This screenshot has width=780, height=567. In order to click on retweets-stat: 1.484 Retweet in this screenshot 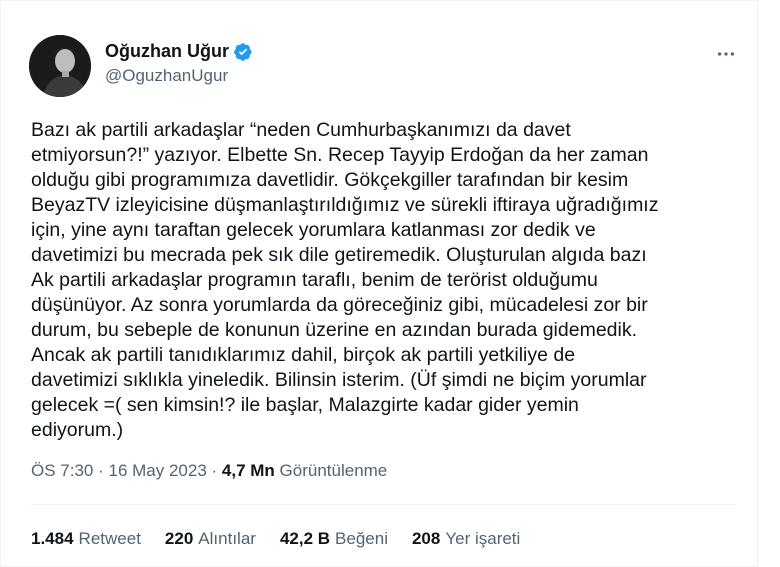, I will do `click(86, 539)`.